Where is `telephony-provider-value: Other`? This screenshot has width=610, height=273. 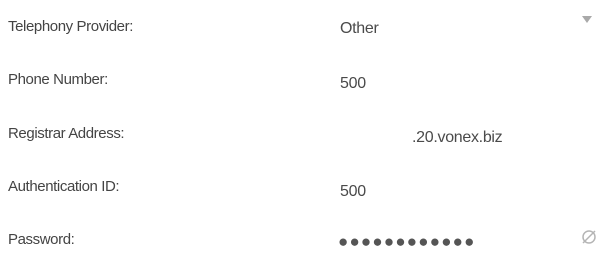
telephony-provider-value: Other is located at coordinates (359, 28).